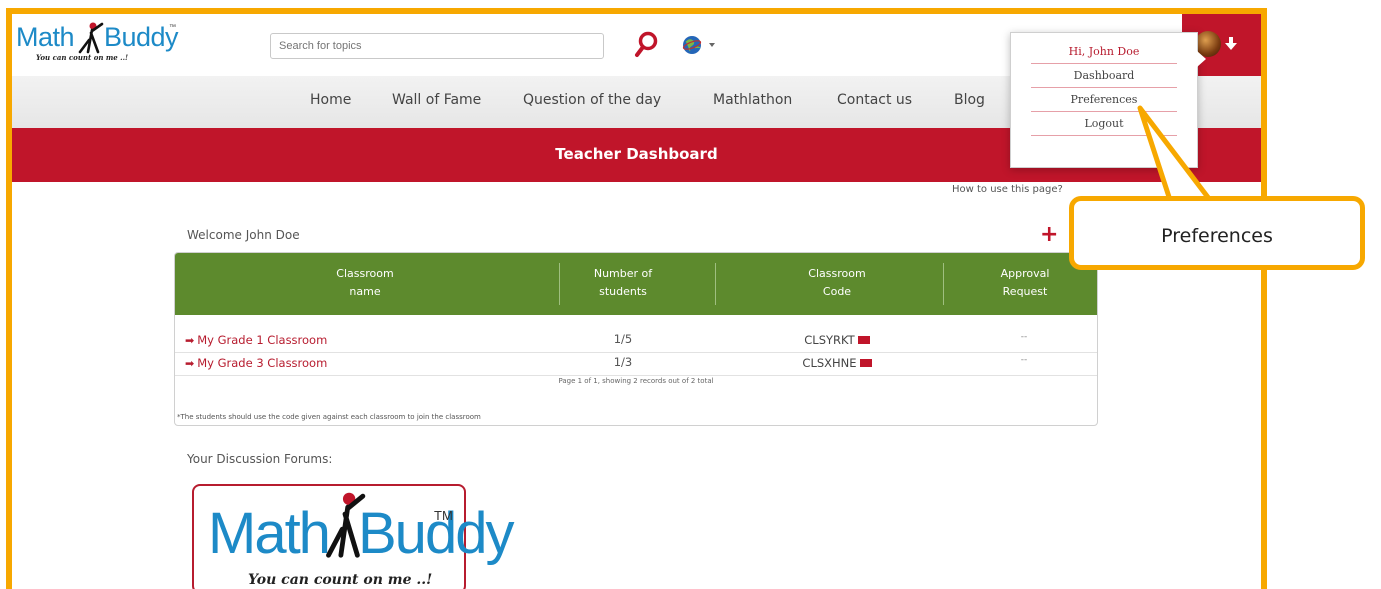 The height and width of the screenshot is (589, 1381). What do you see at coordinates (636, 364) in the screenshot?
I see `table-row: ➡ My Grade 3 Classroom 1/3 CLSXHNE --` at bounding box center [636, 364].